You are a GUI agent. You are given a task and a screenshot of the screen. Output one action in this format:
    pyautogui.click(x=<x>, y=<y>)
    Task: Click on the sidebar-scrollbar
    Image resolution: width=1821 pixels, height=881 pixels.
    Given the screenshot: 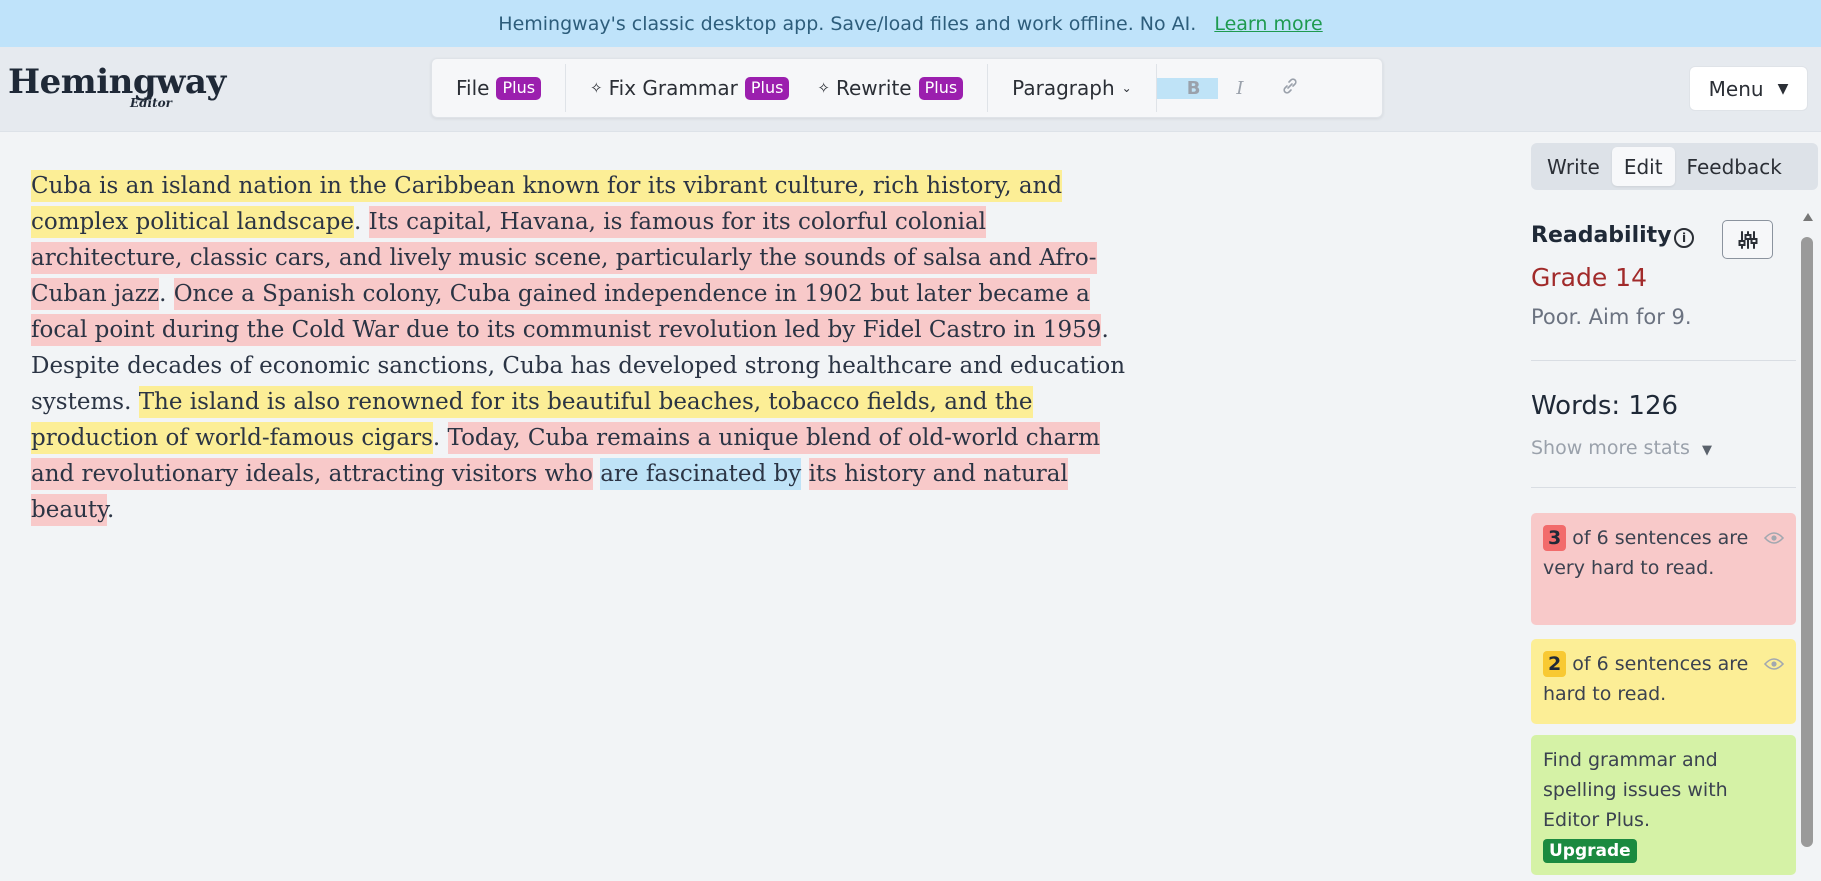 What is the action you would take?
    pyautogui.click(x=1807, y=543)
    